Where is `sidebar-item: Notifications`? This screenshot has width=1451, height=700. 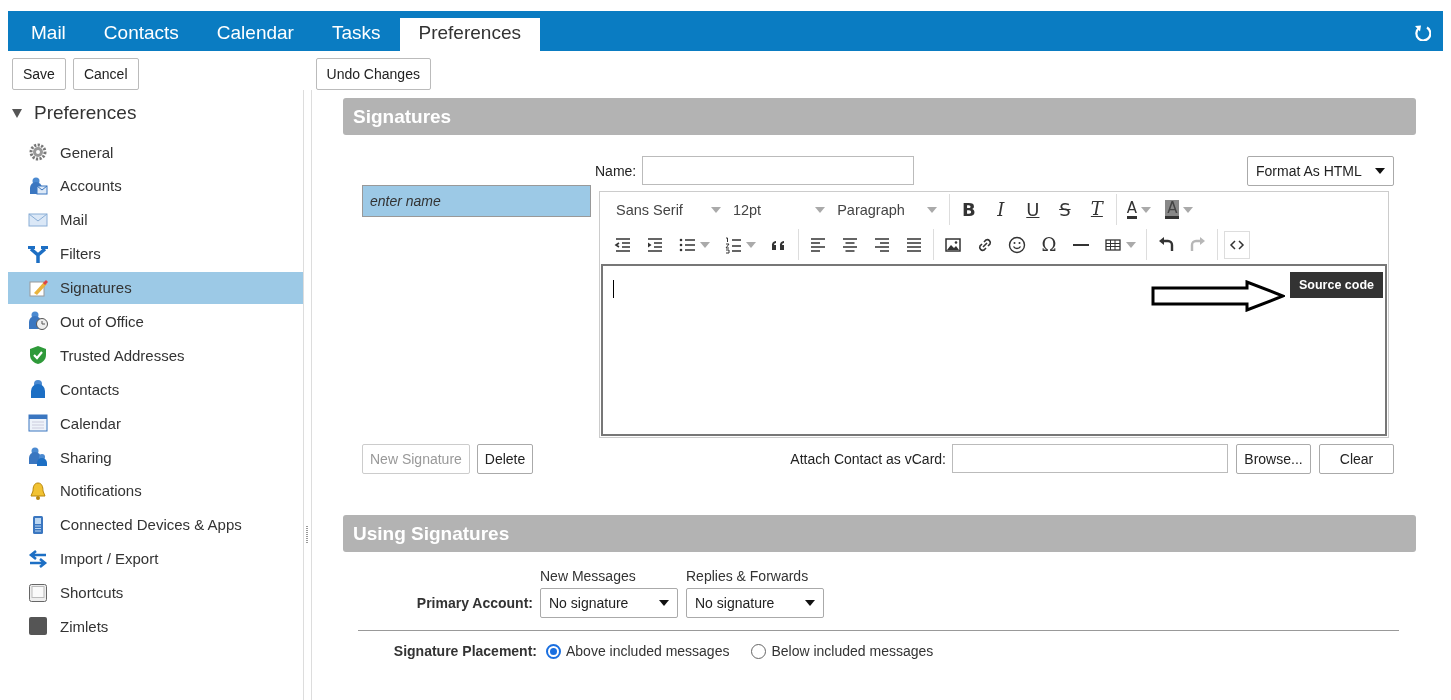 sidebar-item: Notifications is located at coordinates (155, 490).